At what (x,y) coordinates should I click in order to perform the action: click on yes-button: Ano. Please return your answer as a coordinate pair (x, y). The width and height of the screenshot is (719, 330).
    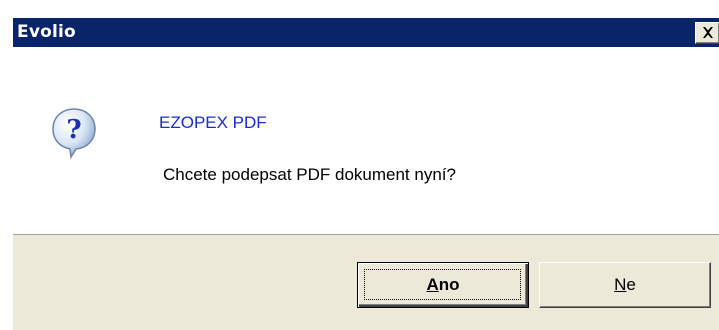
    Looking at the image, I should click on (443, 285).